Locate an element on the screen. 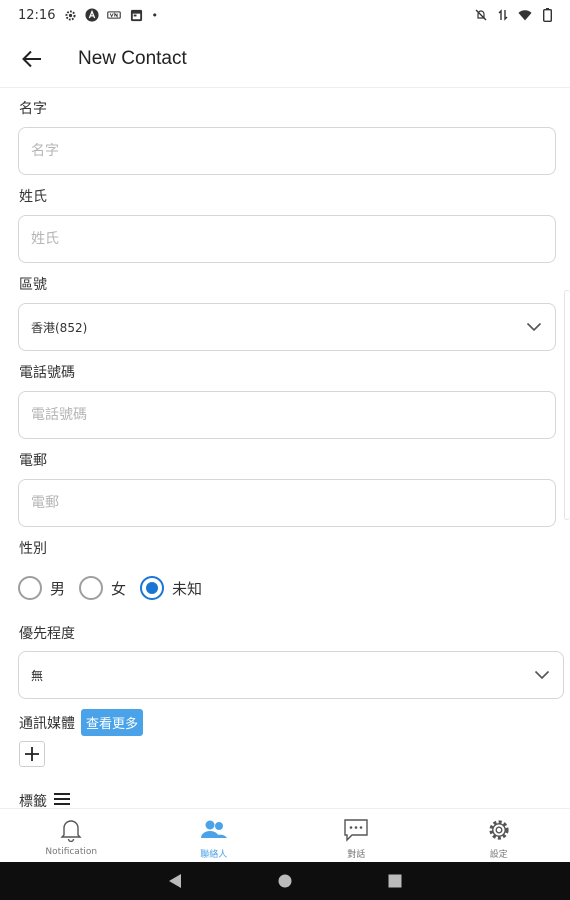 This screenshot has width=570, height=900. see-more-button: 查看更多 is located at coordinates (112, 722).